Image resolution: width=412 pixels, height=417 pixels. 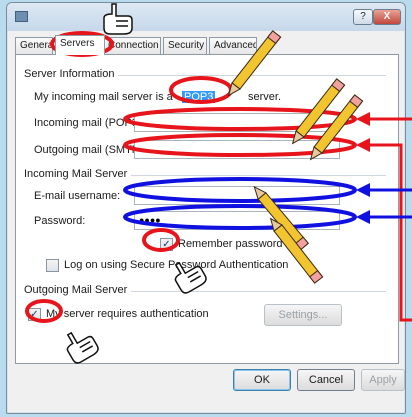 I want to click on incoming-server-title: Incoming Mail Server, so click(x=78, y=174).